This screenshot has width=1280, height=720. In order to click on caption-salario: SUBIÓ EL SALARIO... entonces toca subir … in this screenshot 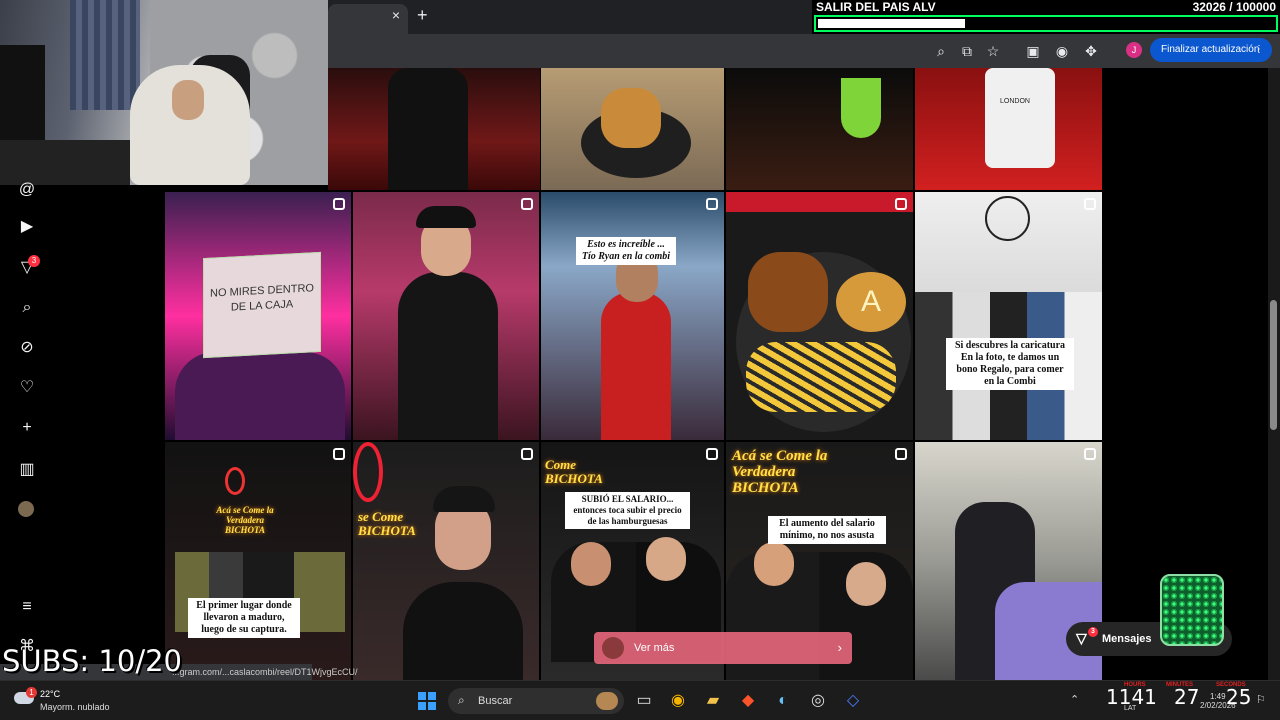, I will do `click(627, 510)`.